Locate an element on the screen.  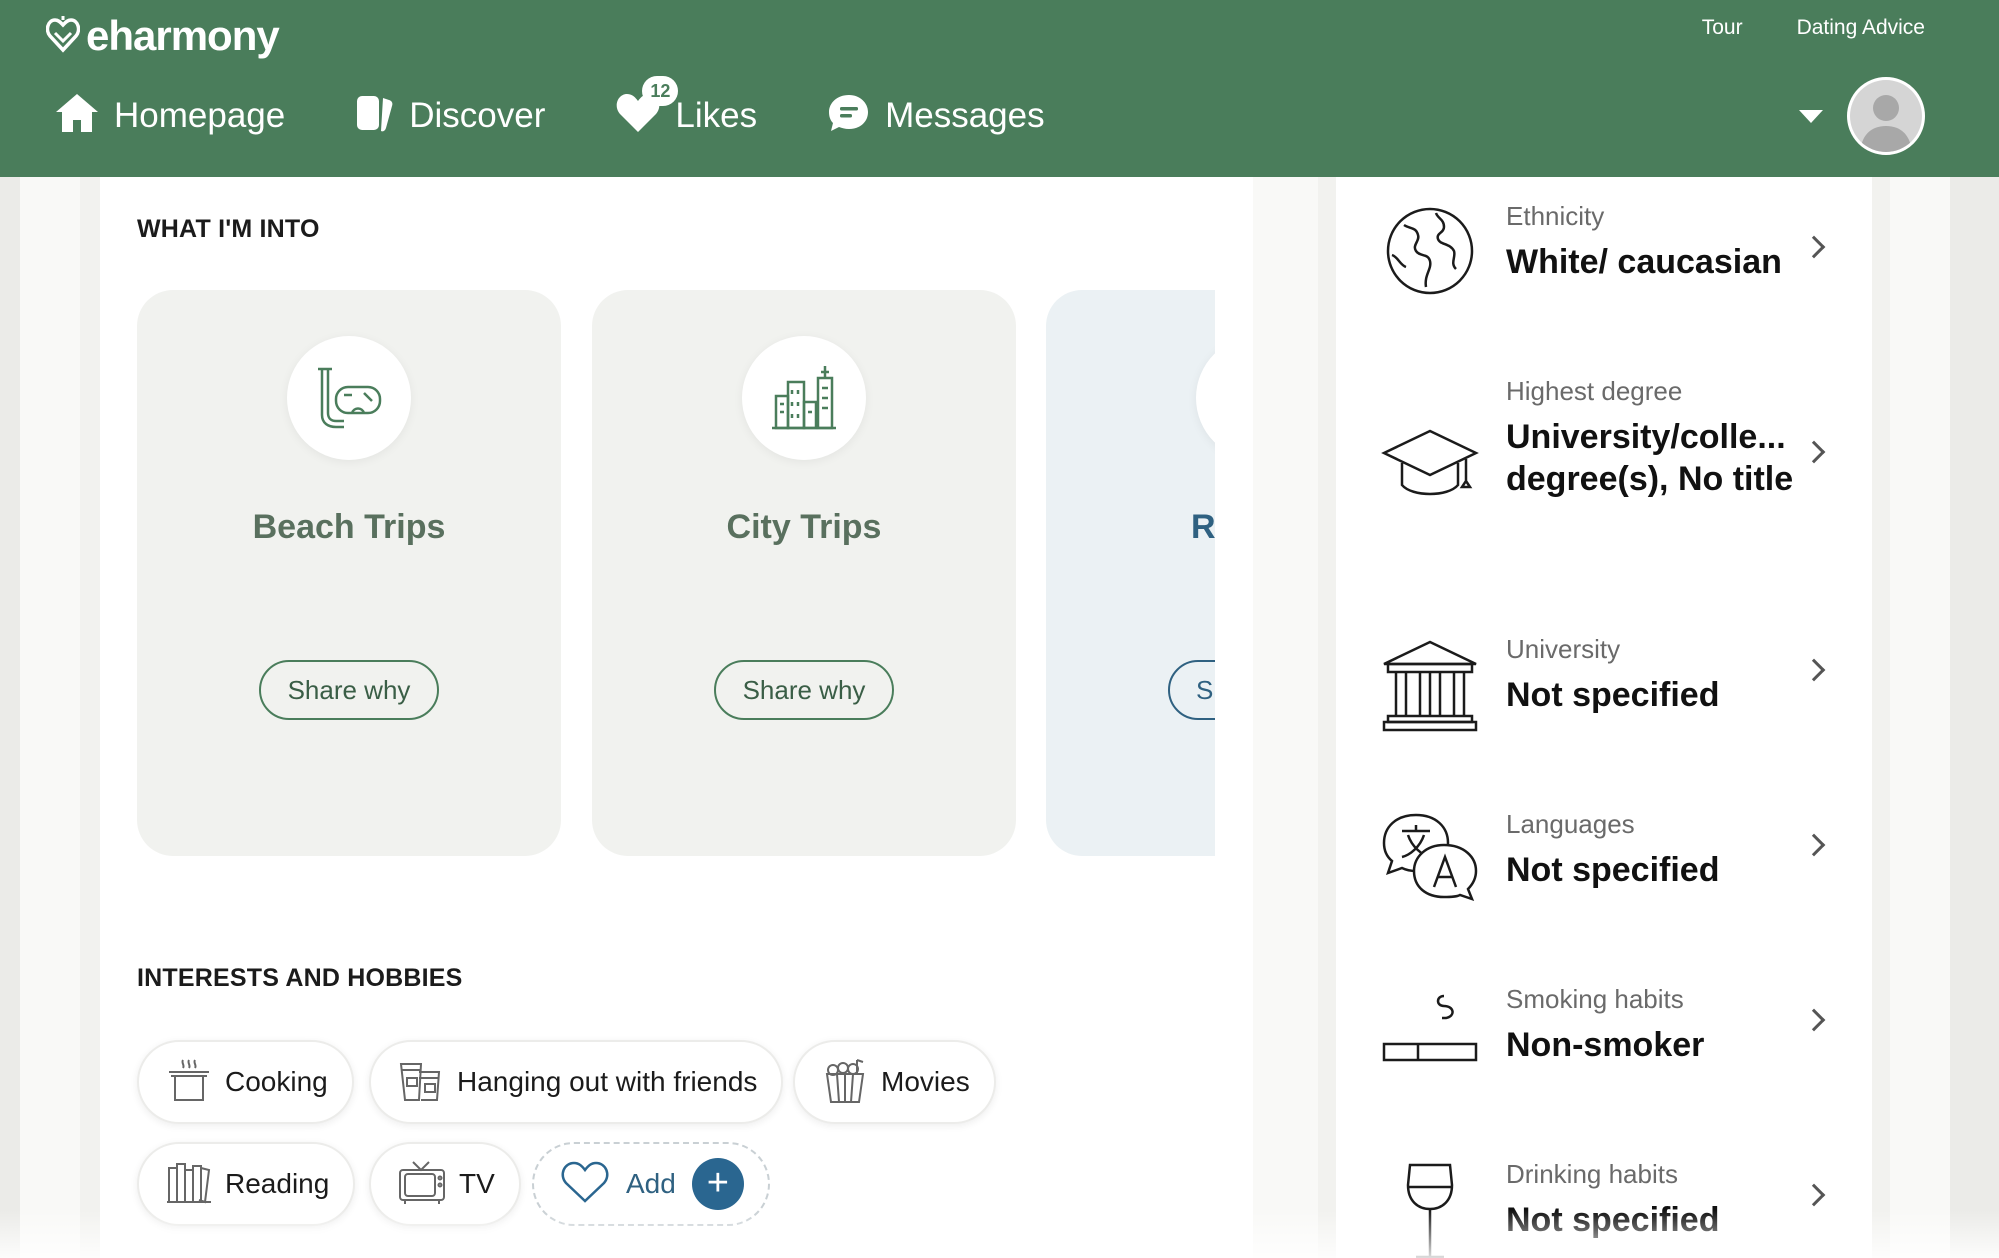
likes-count-badge: 12 is located at coordinates (660, 91).